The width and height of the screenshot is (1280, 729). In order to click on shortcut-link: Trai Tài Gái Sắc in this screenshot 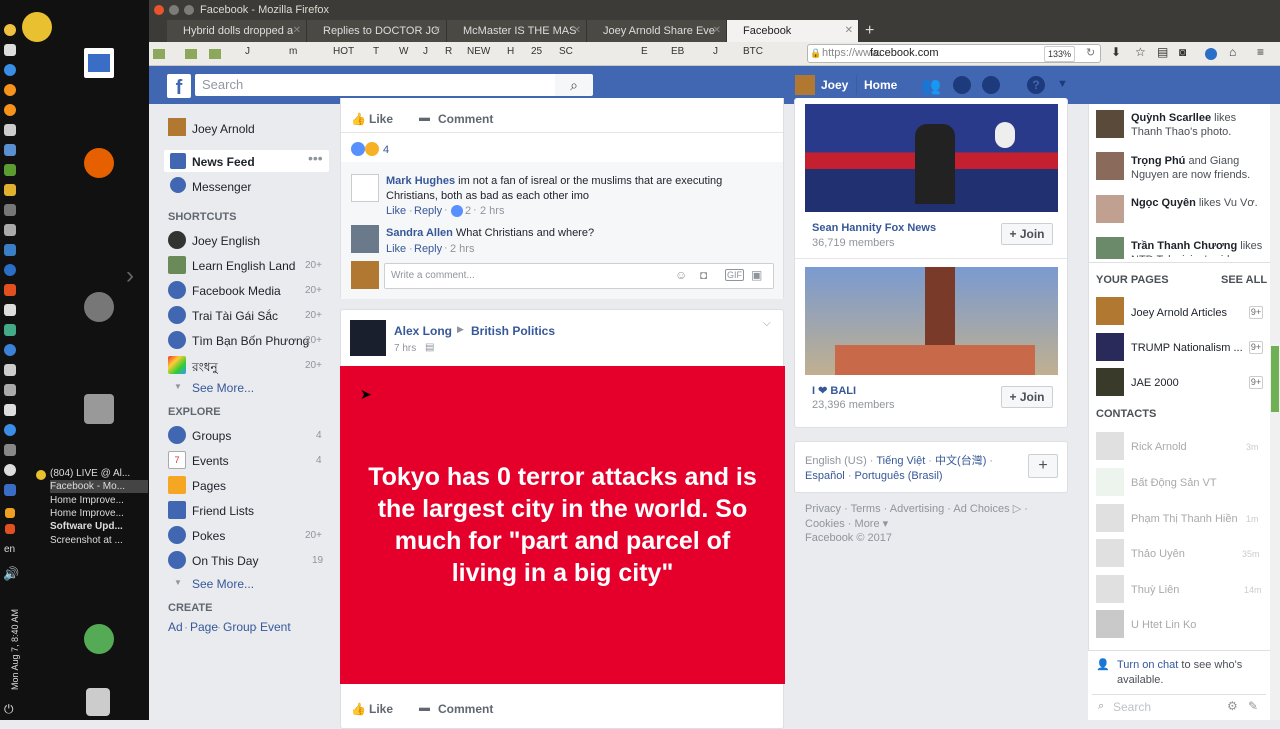, I will do `click(235, 316)`.